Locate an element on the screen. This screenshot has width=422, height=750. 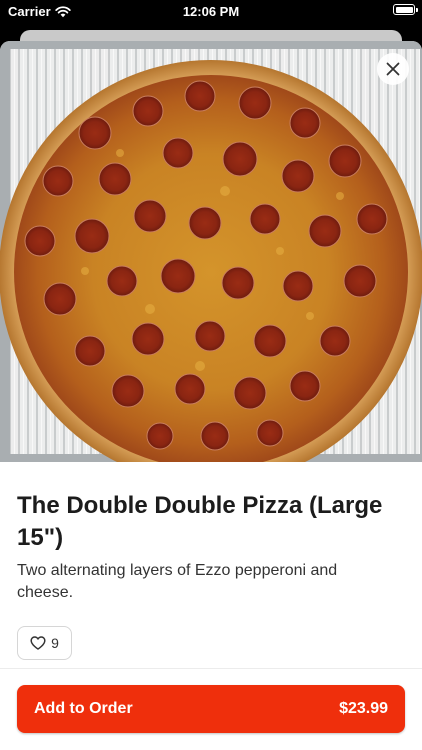
close-button is located at coordinates (393, 69).